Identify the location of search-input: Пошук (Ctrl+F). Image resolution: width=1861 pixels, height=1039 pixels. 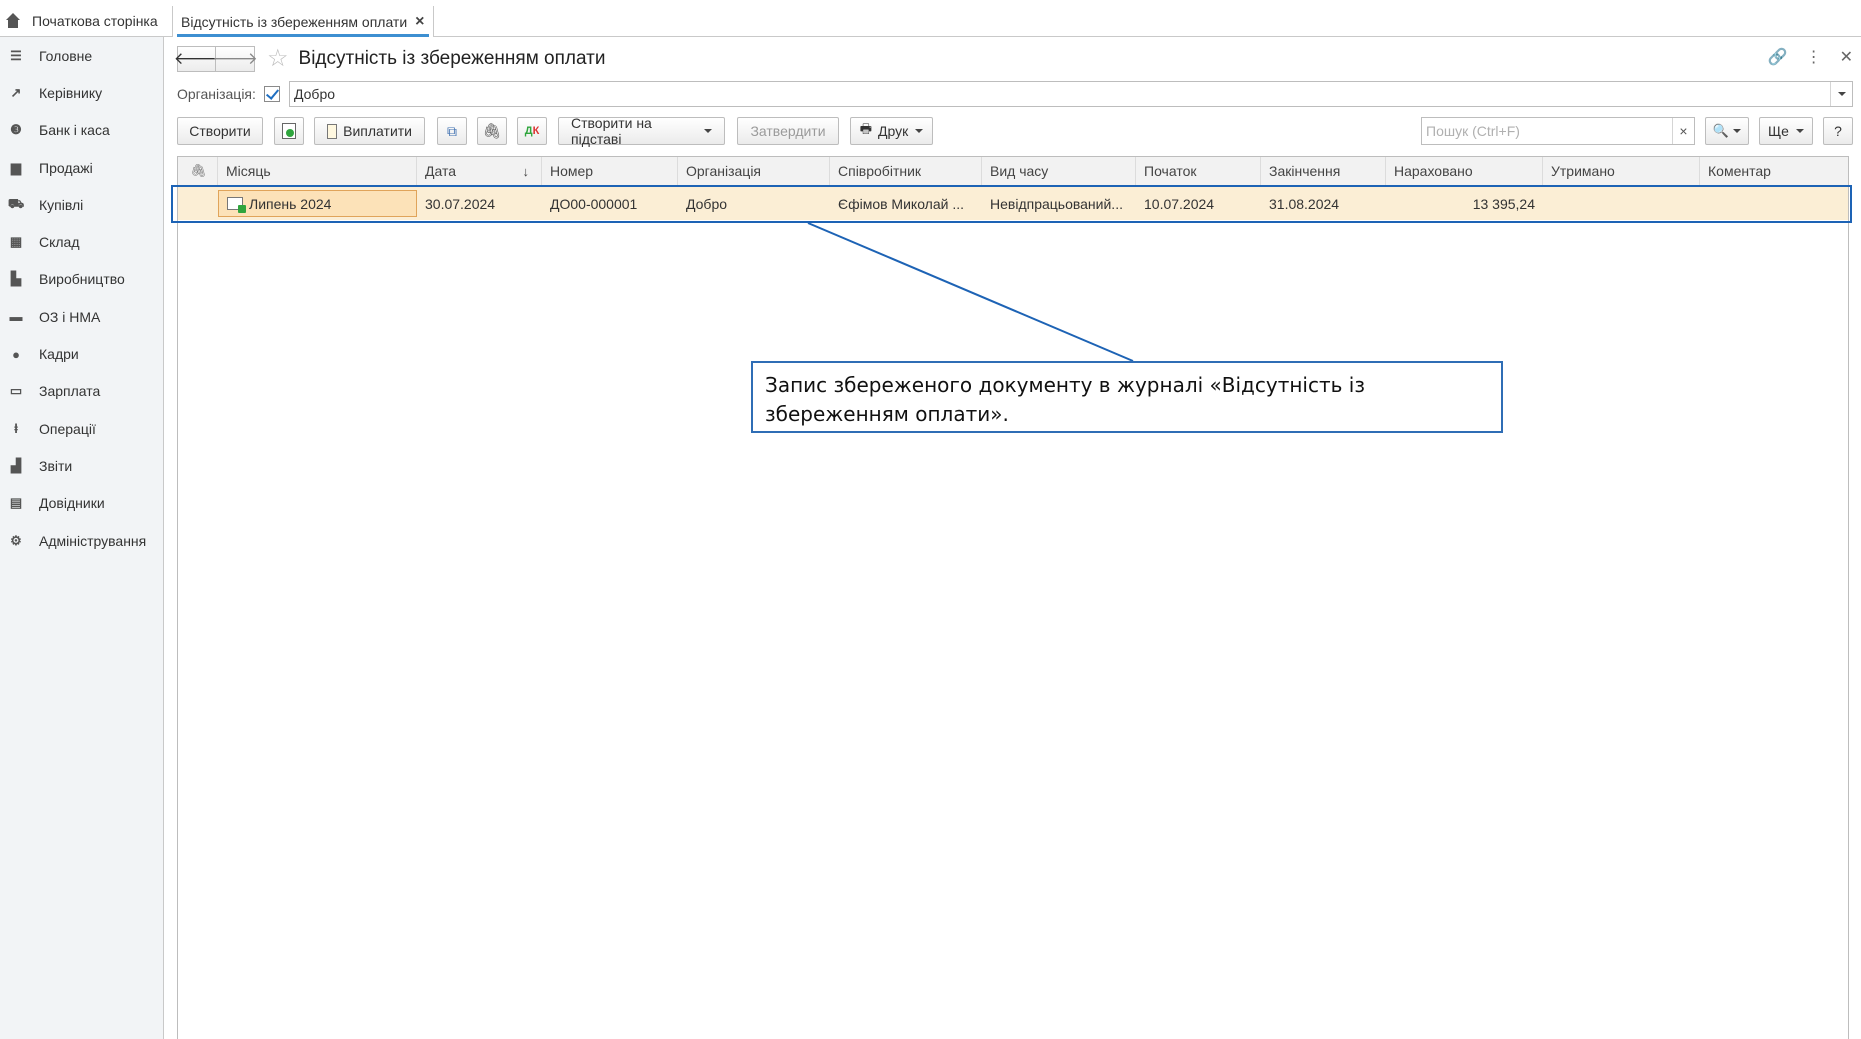
(1473, 131).